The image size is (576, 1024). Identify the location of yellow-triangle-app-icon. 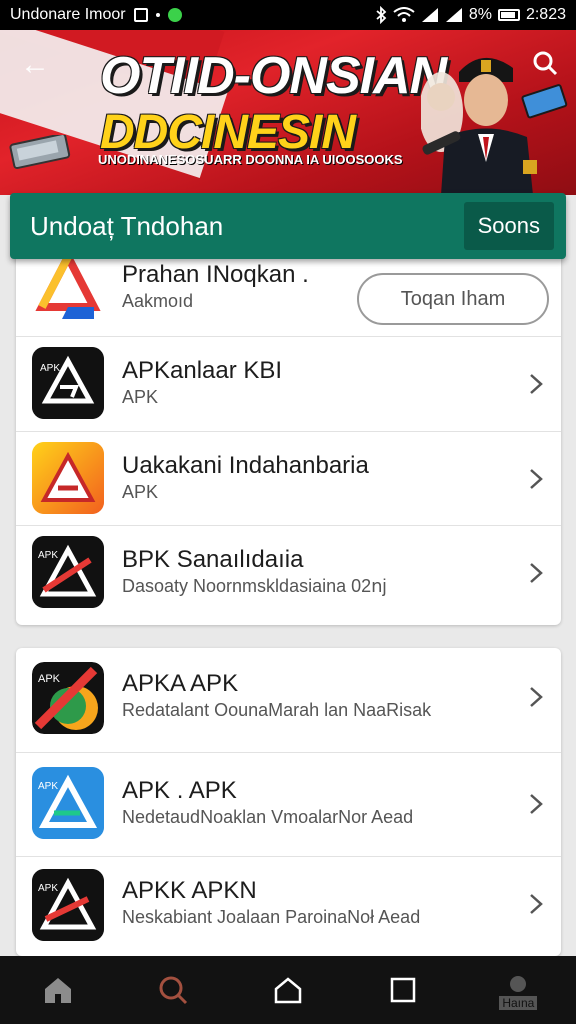
(68, 478).